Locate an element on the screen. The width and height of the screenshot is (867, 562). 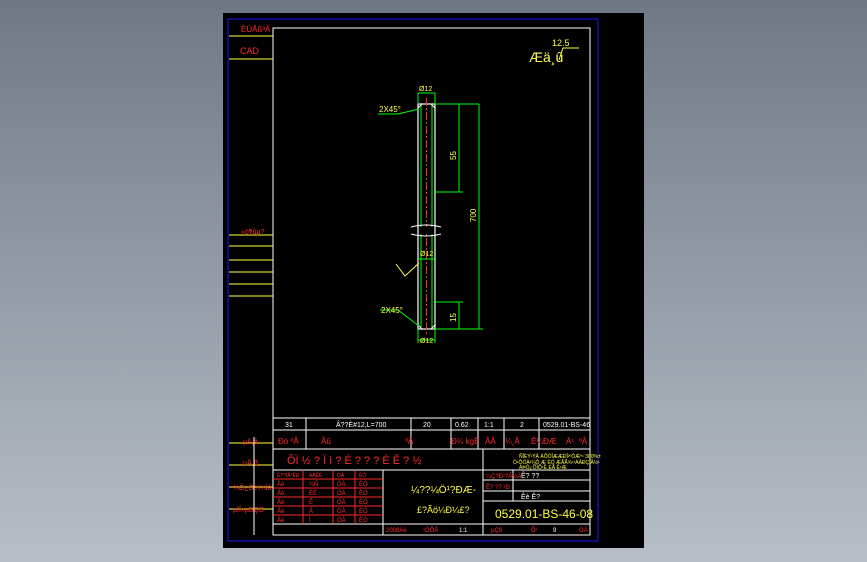
side-label-b2: µÄ¸ß is located at coordinates (250, 463).